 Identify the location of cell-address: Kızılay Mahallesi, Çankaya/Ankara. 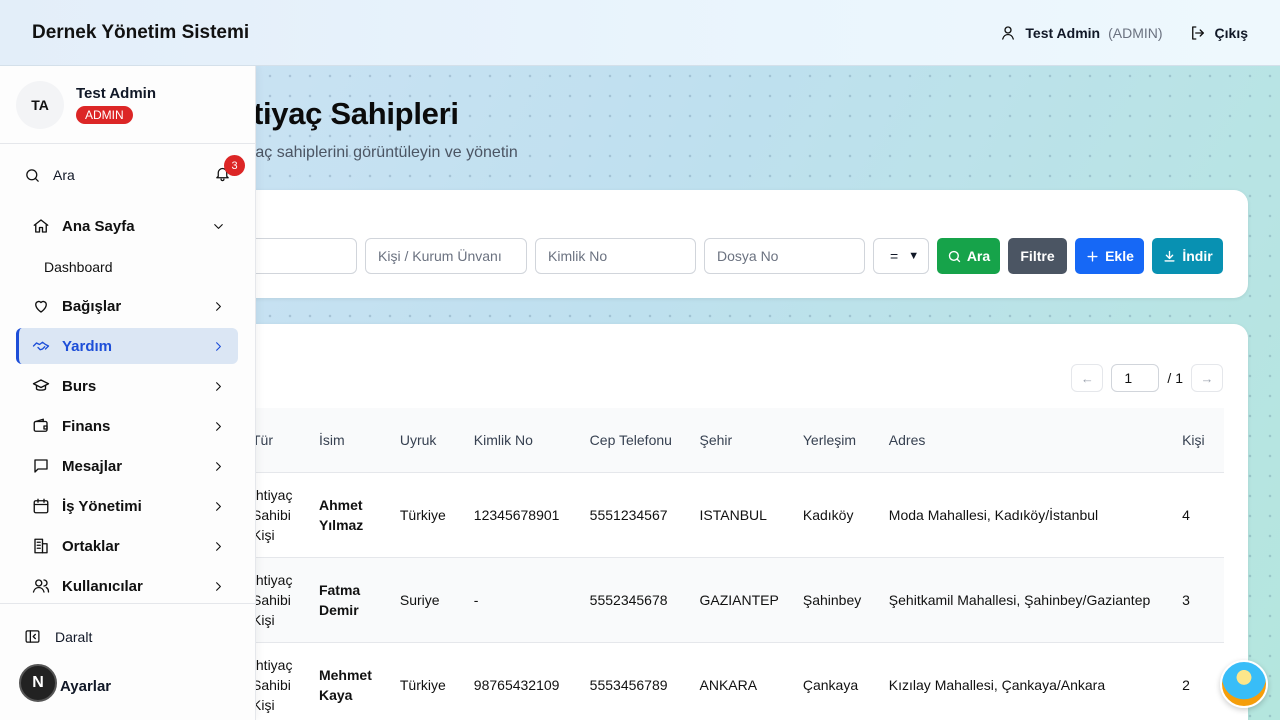
(997, 684).